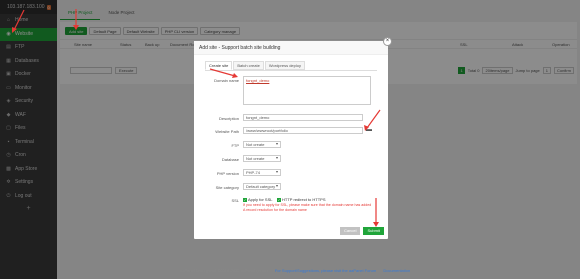  I want to click on tab-divider, so click(291, 70).